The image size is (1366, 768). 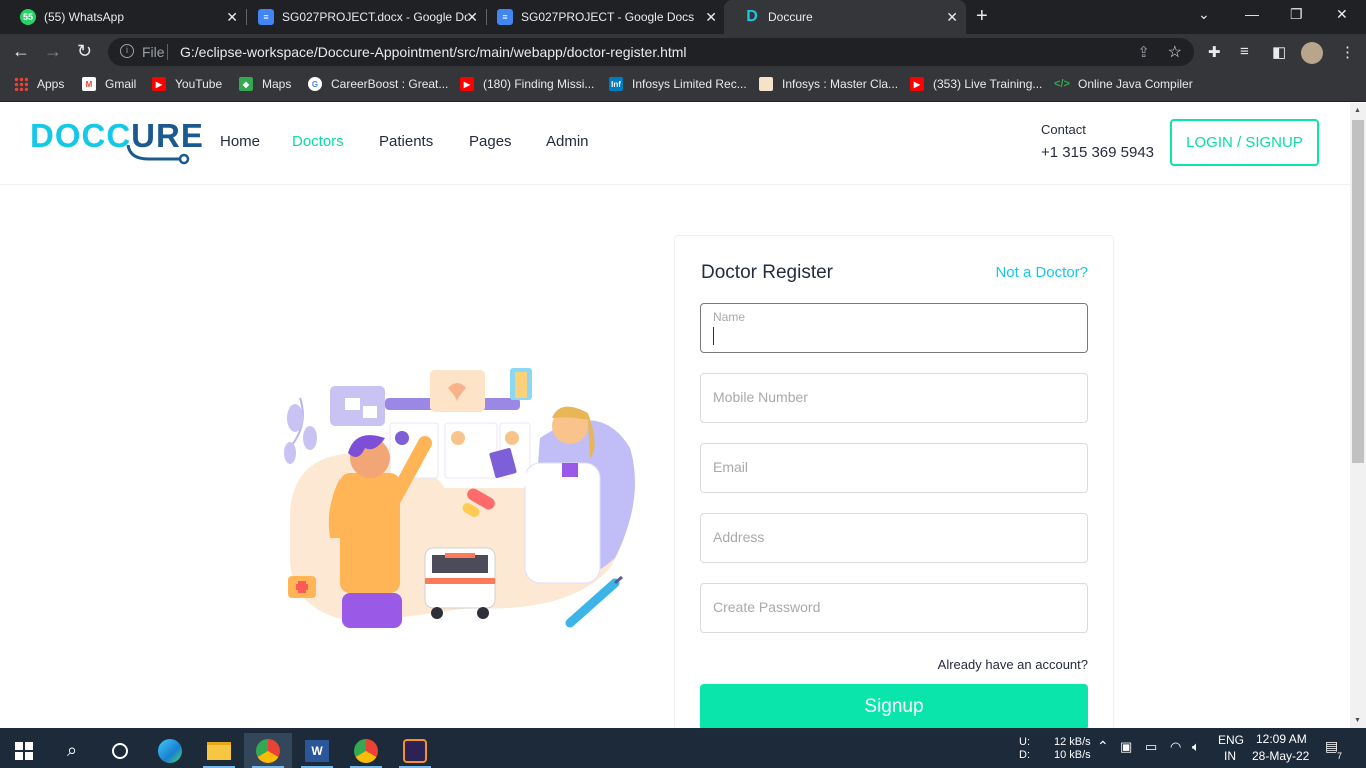 I want to click on already-have-account-link: Already have an account?, so click(x=1013, y=664).